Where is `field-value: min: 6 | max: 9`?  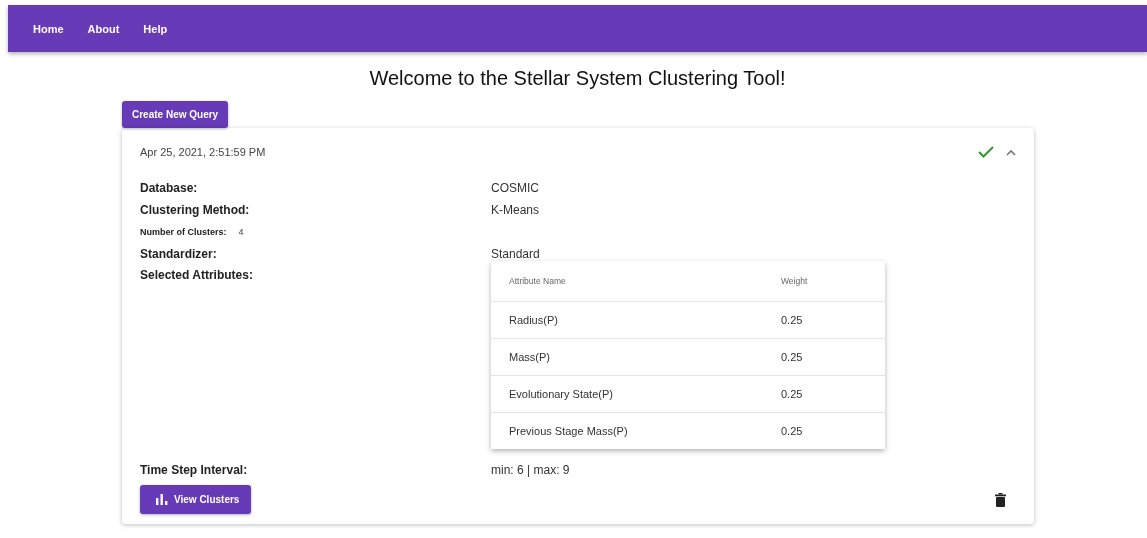 field-value: min: 6 | max: 9 is located at coordinates (530, 470).